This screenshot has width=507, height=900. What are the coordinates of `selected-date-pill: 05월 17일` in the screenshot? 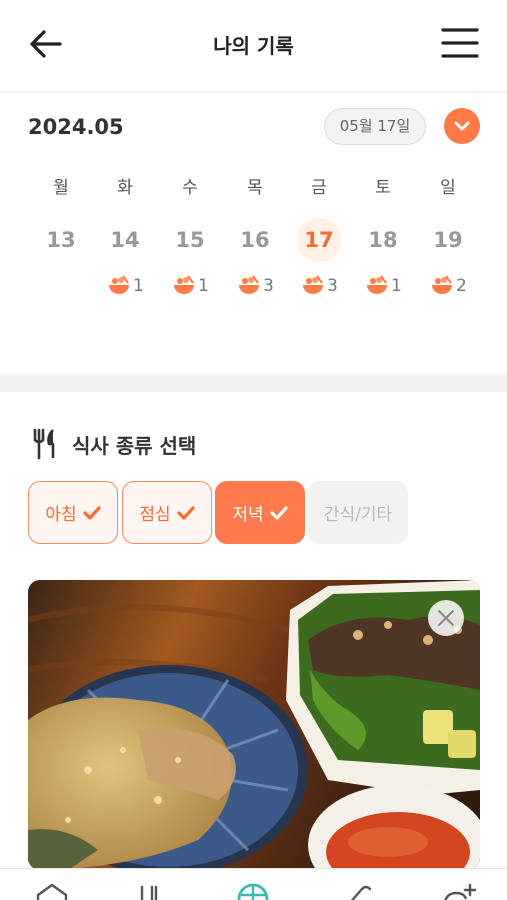 It's located at (375, 126).